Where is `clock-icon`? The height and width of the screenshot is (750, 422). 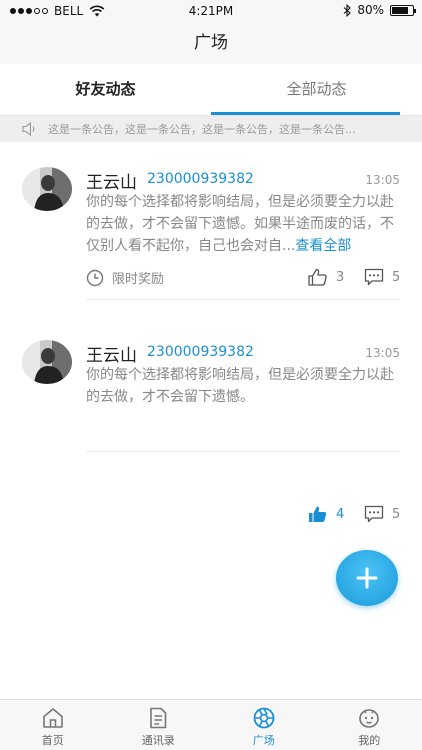
clock-icon is located at coordinates (95, 277).